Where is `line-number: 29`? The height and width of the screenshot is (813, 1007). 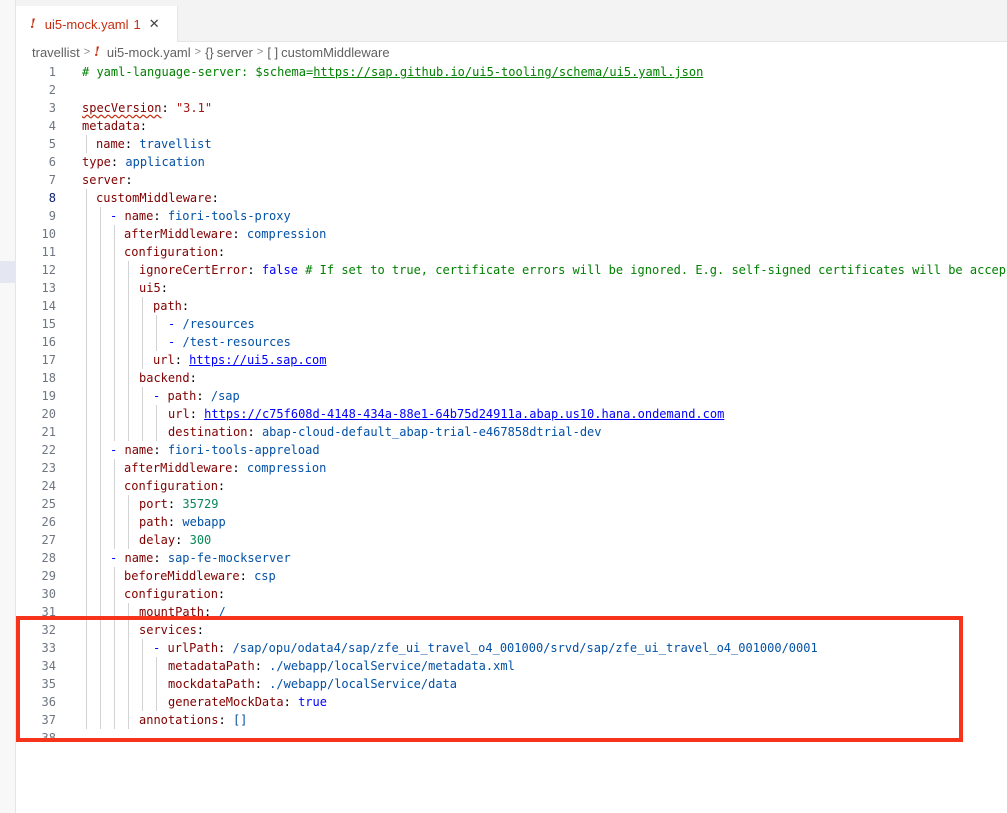 line-number: 29 is located at coordinates (48, 576).